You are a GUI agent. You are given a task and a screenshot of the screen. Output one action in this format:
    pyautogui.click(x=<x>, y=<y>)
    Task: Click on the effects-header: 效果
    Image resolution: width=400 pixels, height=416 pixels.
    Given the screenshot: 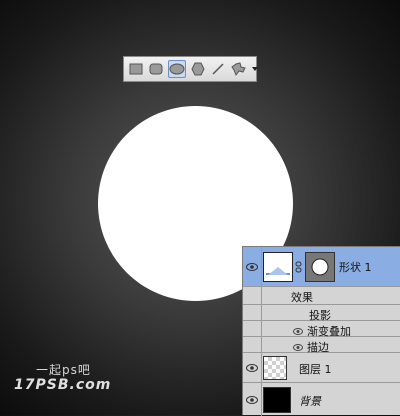 What is the action you would take?
    pyautogui.click(x=321, y=296)
    